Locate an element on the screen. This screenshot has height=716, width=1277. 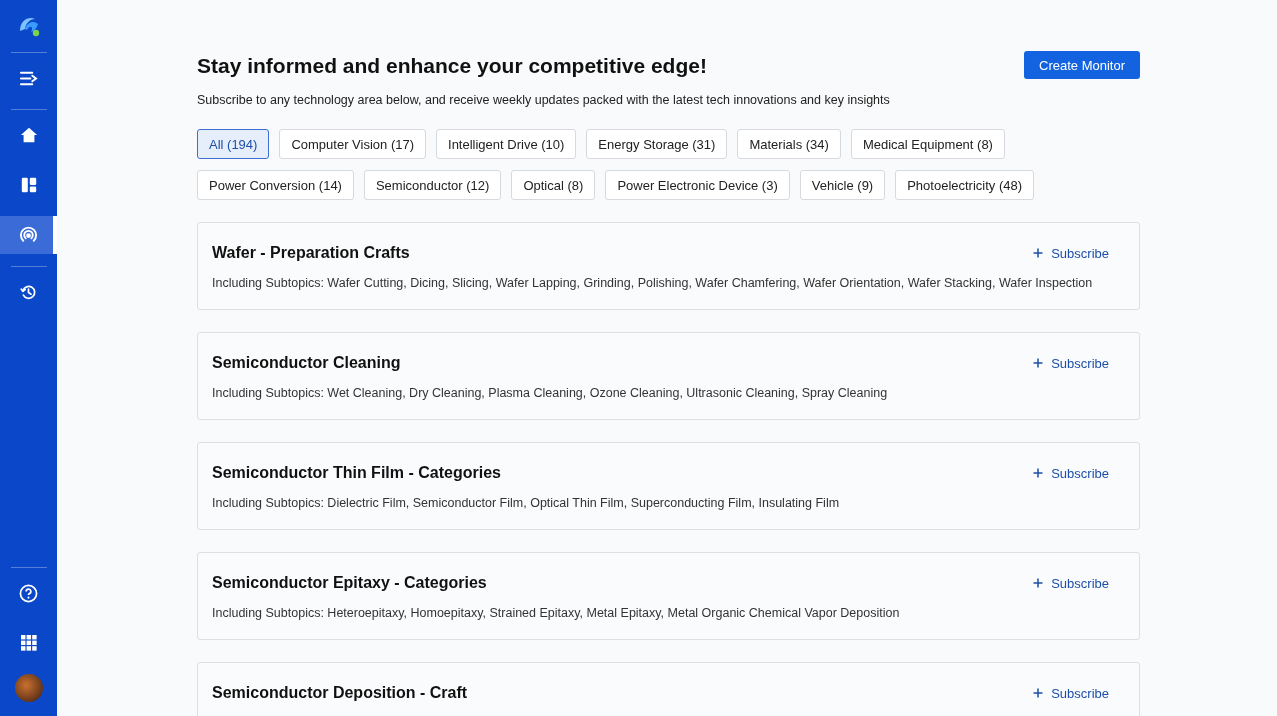
filter-chip: Optical (8) is located at coordinates (553, 185).